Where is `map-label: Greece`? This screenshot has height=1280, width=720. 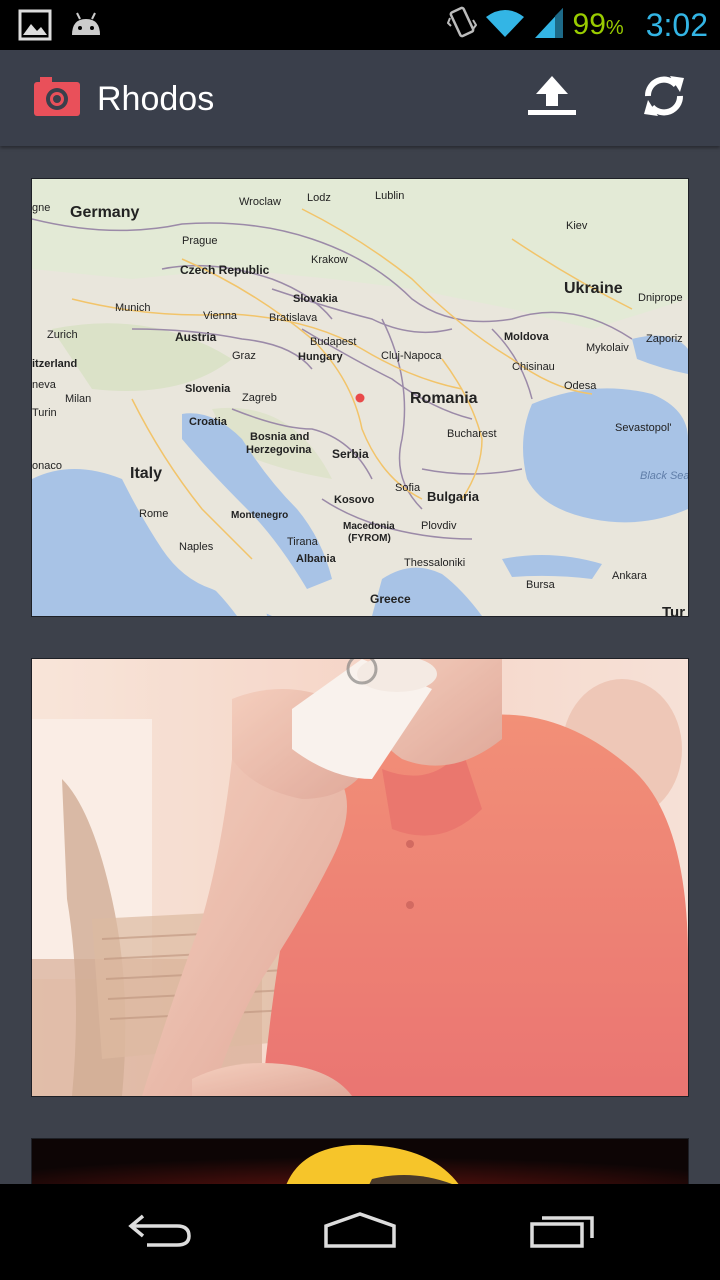 map-label: Greece is located at coordinates (390, 599).